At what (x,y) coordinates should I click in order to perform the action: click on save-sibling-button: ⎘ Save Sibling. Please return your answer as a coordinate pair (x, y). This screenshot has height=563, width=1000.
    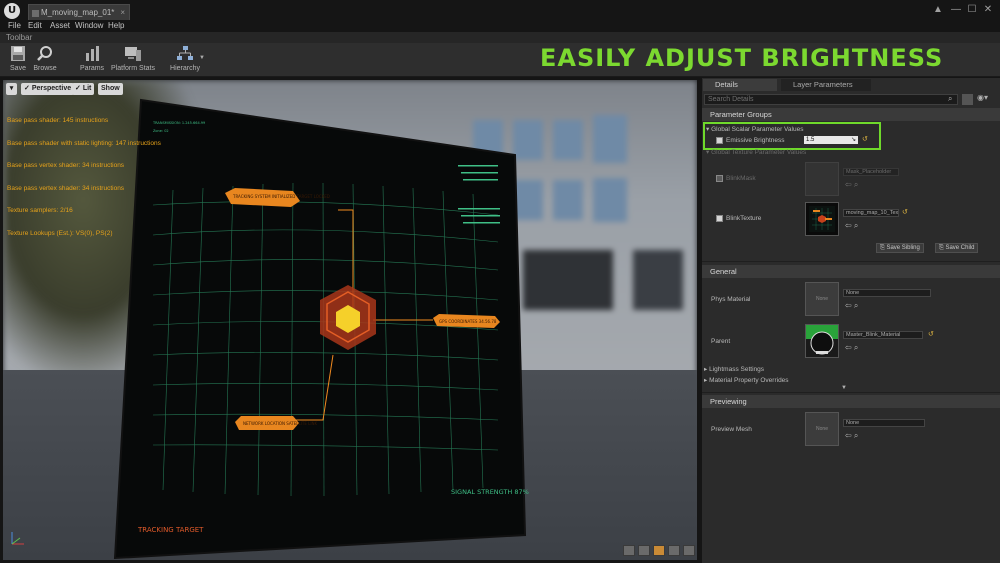
    Looking at the image, I should click on (900, 248).